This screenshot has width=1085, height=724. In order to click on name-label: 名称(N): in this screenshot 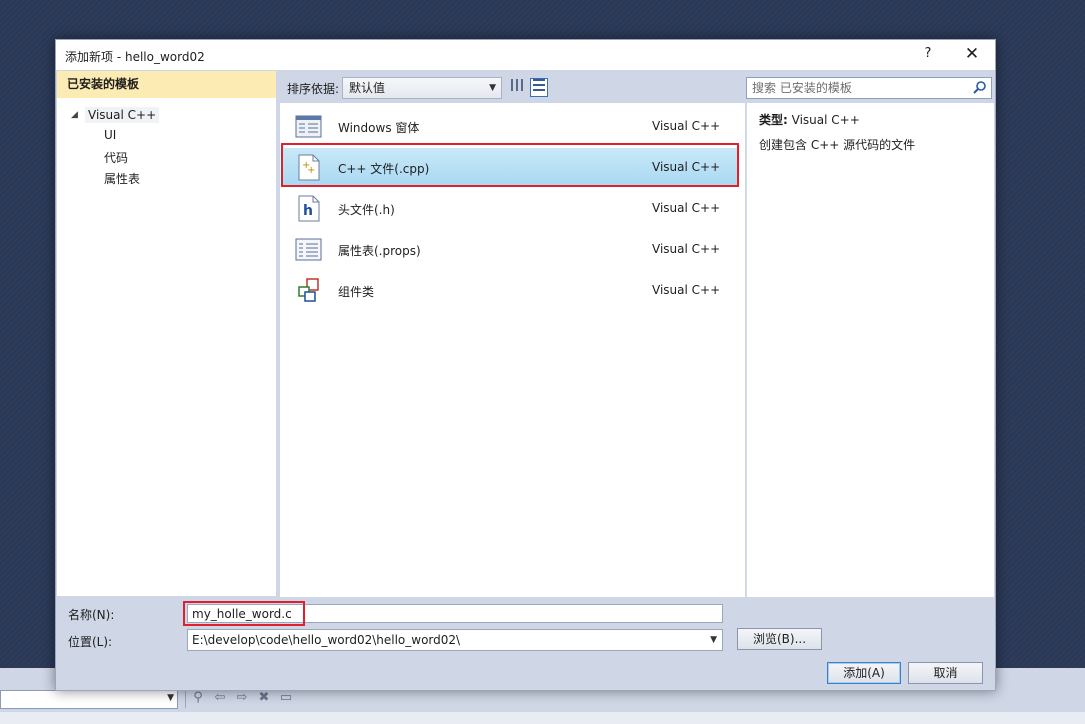, I will do `click(91, 615)`.